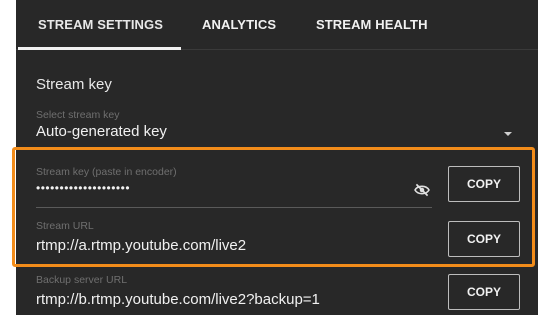  I want to click on backup-url-label: Backup server URL, so click(82, 280).